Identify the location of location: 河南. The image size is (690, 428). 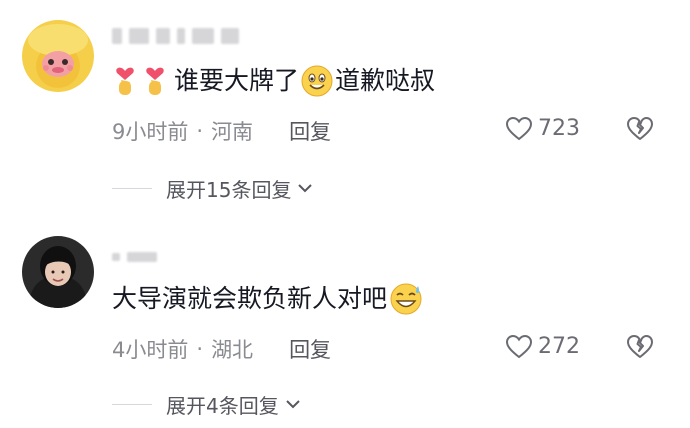
(232, 132).